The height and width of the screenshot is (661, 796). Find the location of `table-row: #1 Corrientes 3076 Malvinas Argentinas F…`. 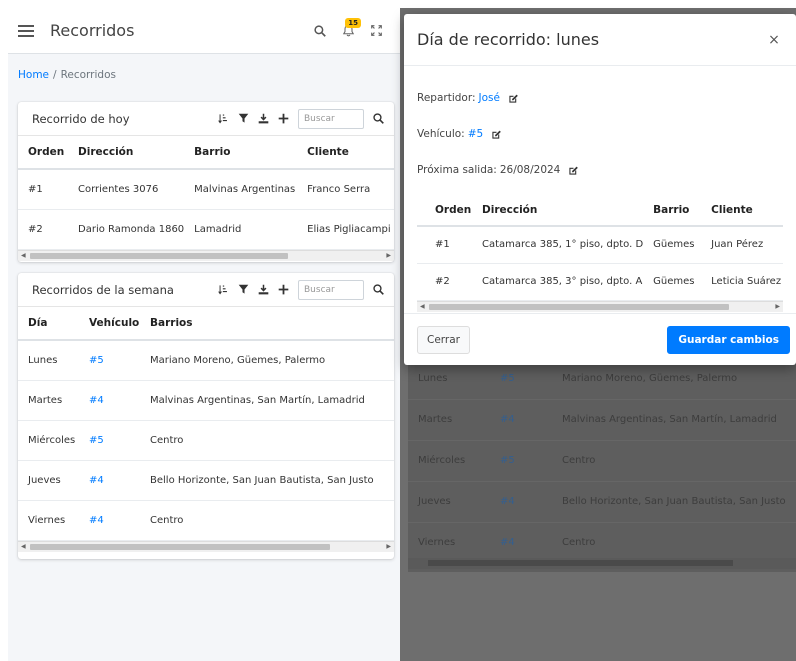

table-row: #1 Corrientes 3076 Malvinas Argentinas F… is located at coordinates (206, 189).